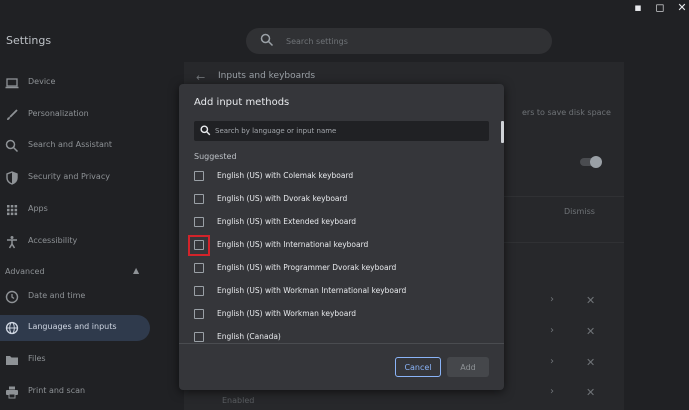 This screenshot has height=410, width=689. Describe the element at coordinates (72, 326) in the screenshot. I see `sidebar-item-label: Languages and inputs` at that location.